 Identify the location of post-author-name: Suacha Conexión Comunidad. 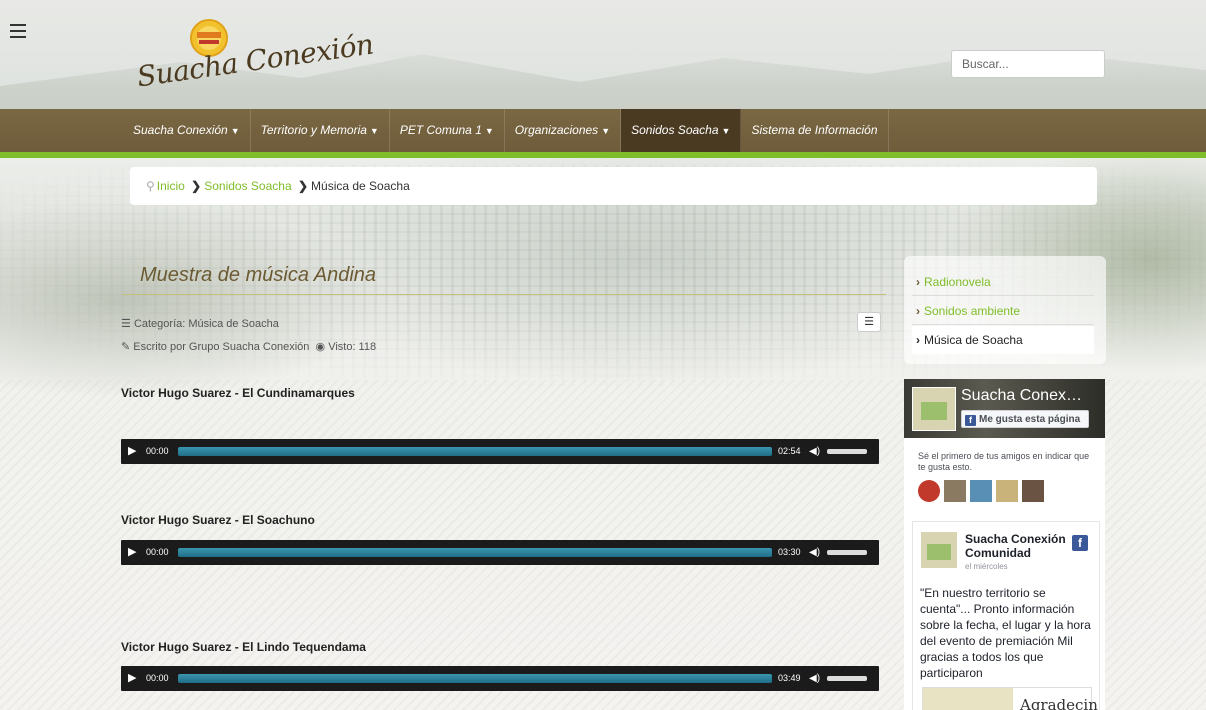
(1016, 546).